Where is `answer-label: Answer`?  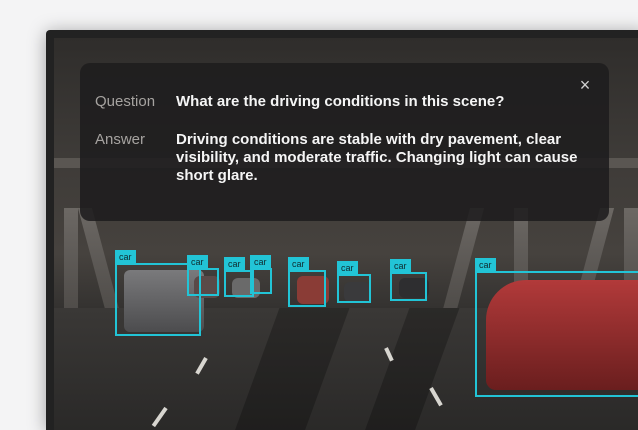
answer-label: Answer is located at coordinates (120, 139).